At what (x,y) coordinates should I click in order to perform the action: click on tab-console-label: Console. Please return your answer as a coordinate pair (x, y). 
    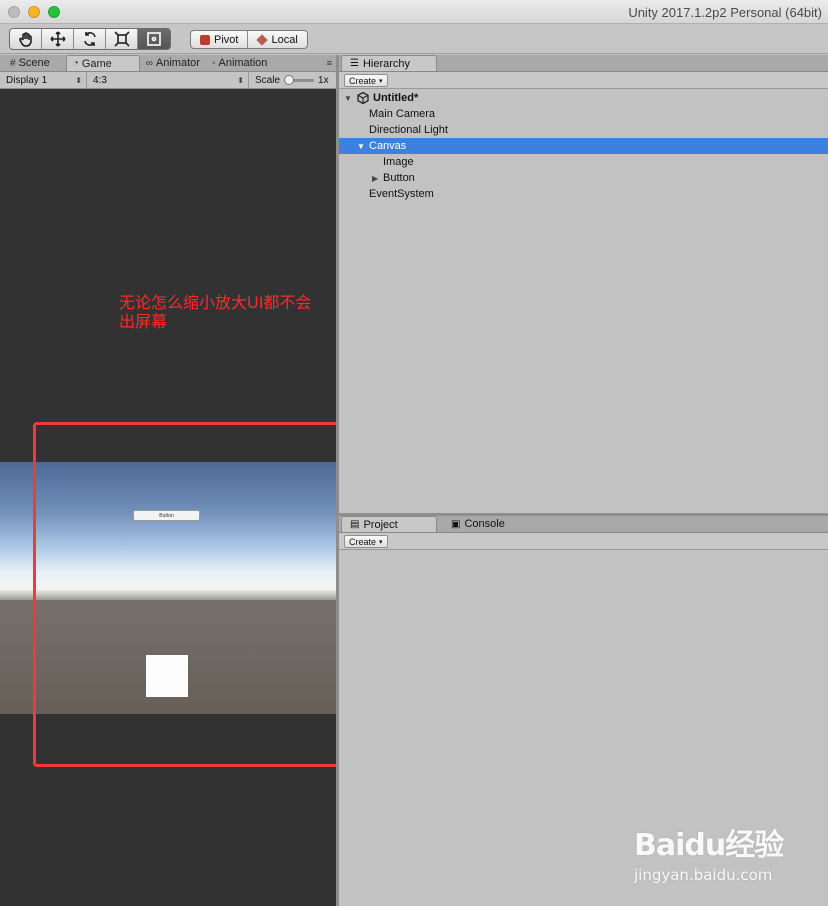
    Looking at the image, I should click on (484, 524).